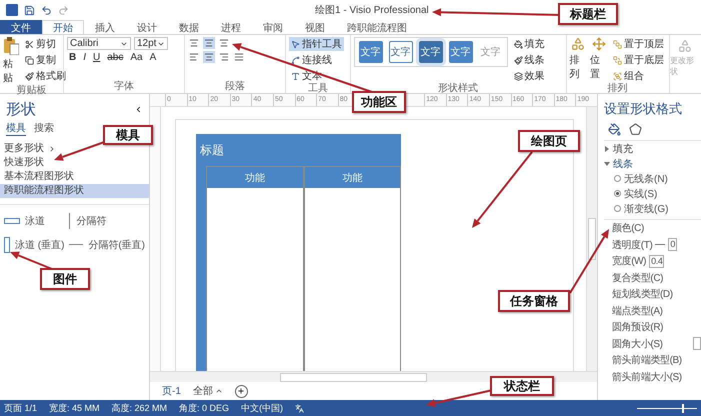  I want to click on callout-label: 模具, so click(128, 135).